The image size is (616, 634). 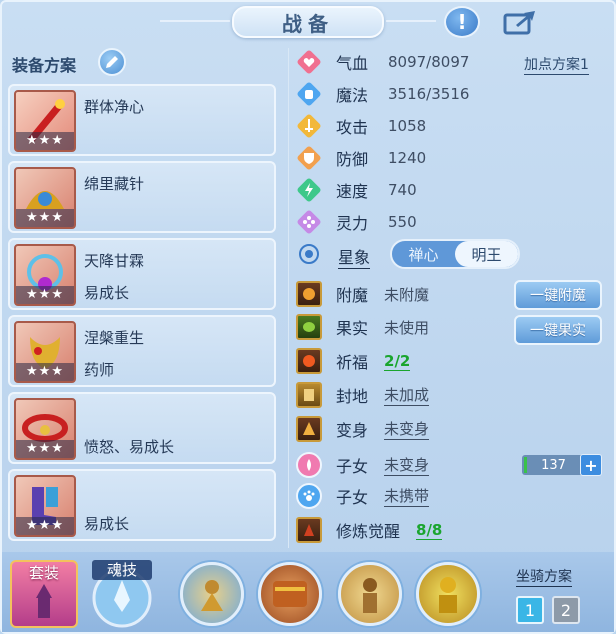 What do you see at coordinates (352, 295) in the screenshot?
I see `enchant-label: 附魔` at bounding box center [352, 295].